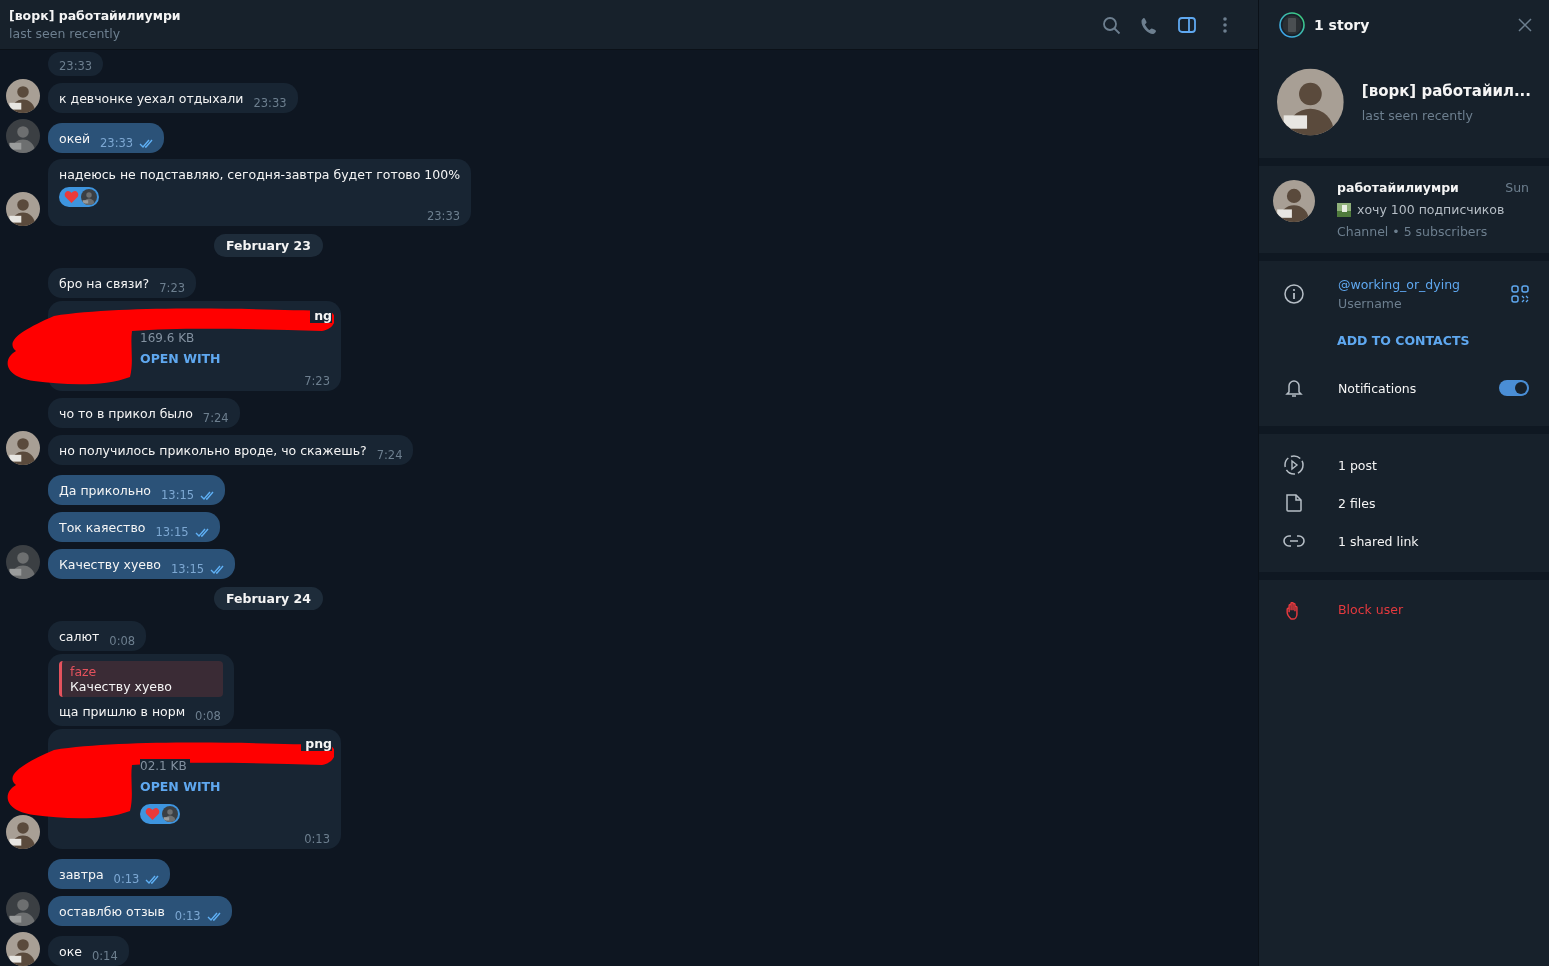 The height and width of the screenshot is (966, 1549). I want to click on notifications-toggle, so click(1514, 388).